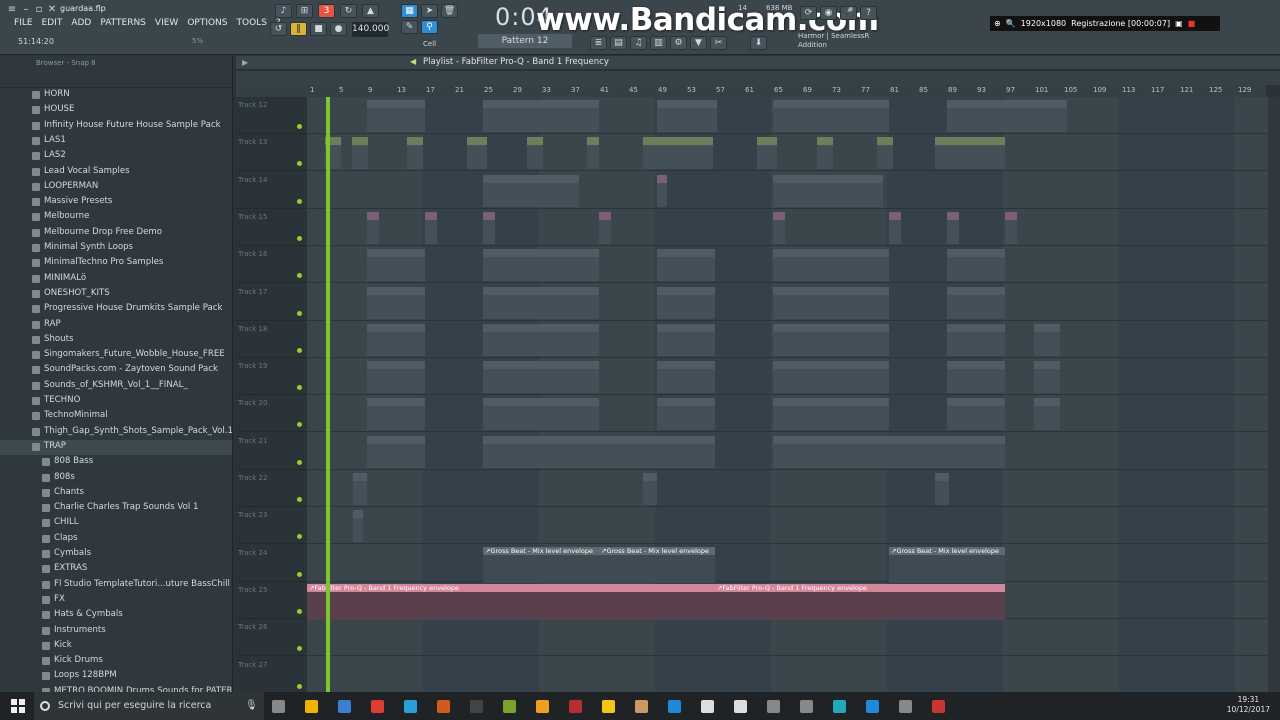 Image resolution: width=1280 pixels, height=720 pixels. What do you see at coordinates (116, 172) in the screenshot?
I see `browser-folder: Lead Vocal Samples` at bounding box center [116, 172].